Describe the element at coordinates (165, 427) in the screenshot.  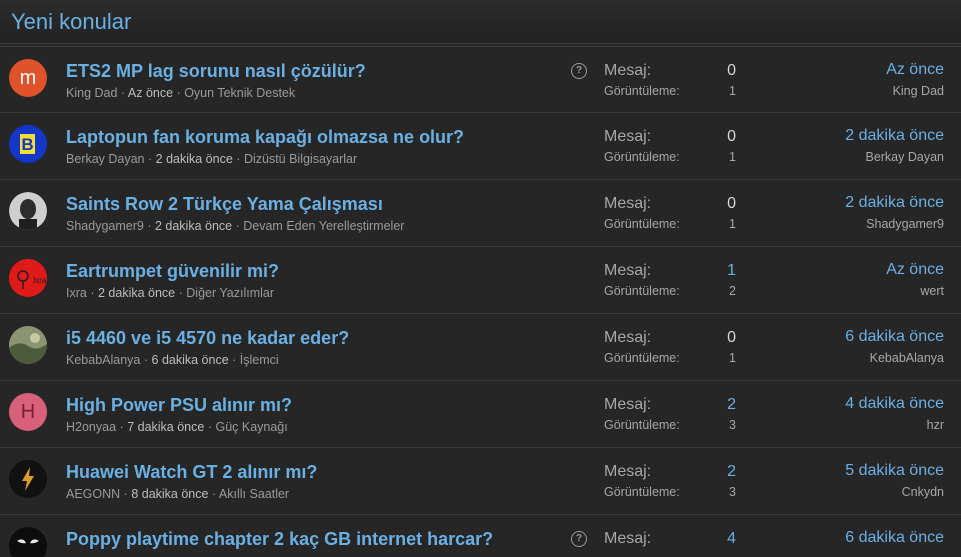
I see `thread-time: 7 dakika önce` at that location.